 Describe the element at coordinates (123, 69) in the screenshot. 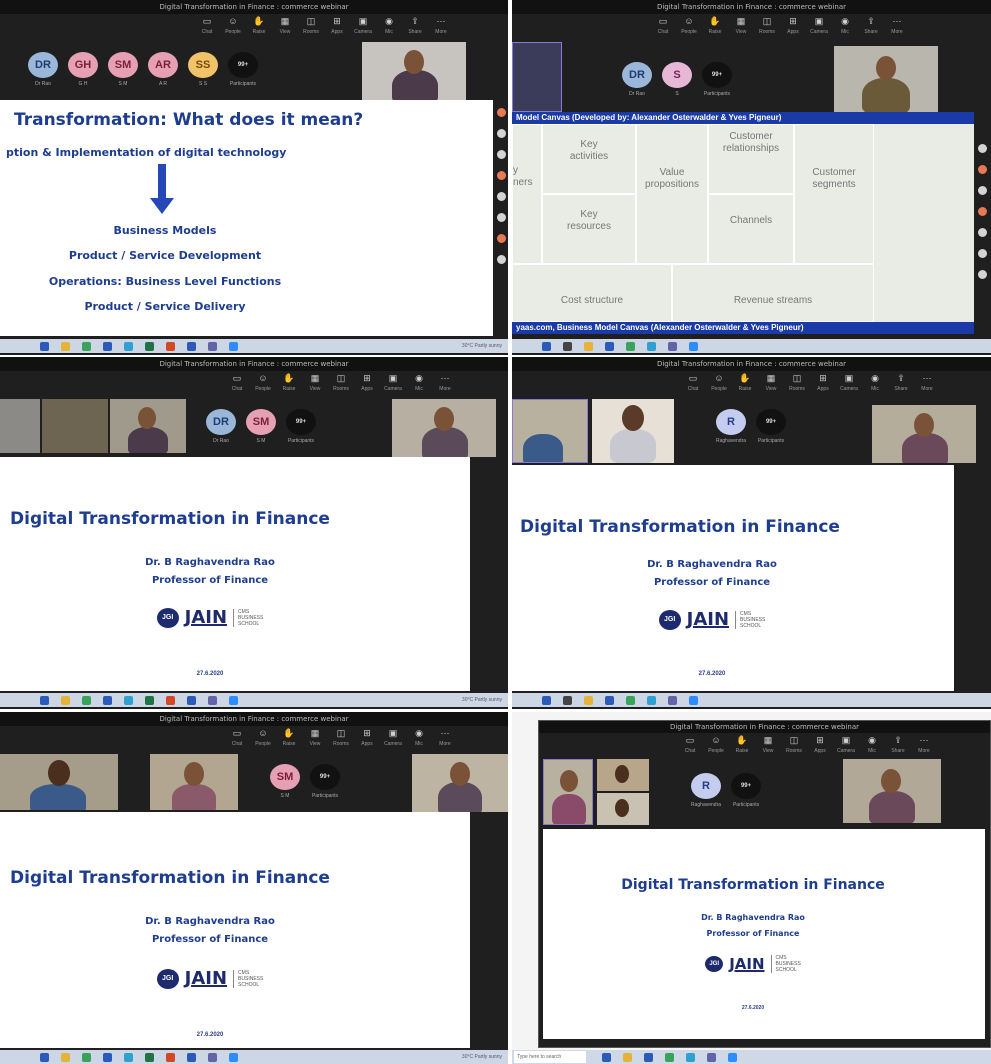

I see `avatar: SM S M` at that location.